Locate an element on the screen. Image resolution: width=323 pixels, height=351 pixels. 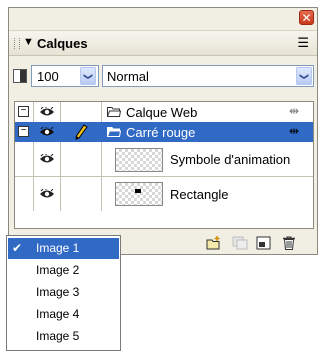
object-name: Rectangle is located at coordinates (199, 194).